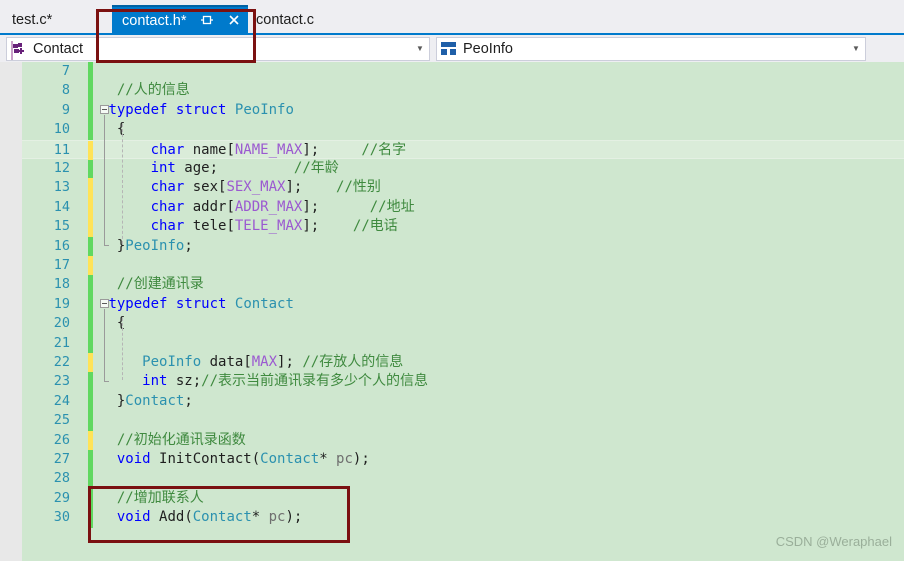 Image resolution: width=904 pixels, height=561 pixels. I want to click on close-icon, so click(234, 20).